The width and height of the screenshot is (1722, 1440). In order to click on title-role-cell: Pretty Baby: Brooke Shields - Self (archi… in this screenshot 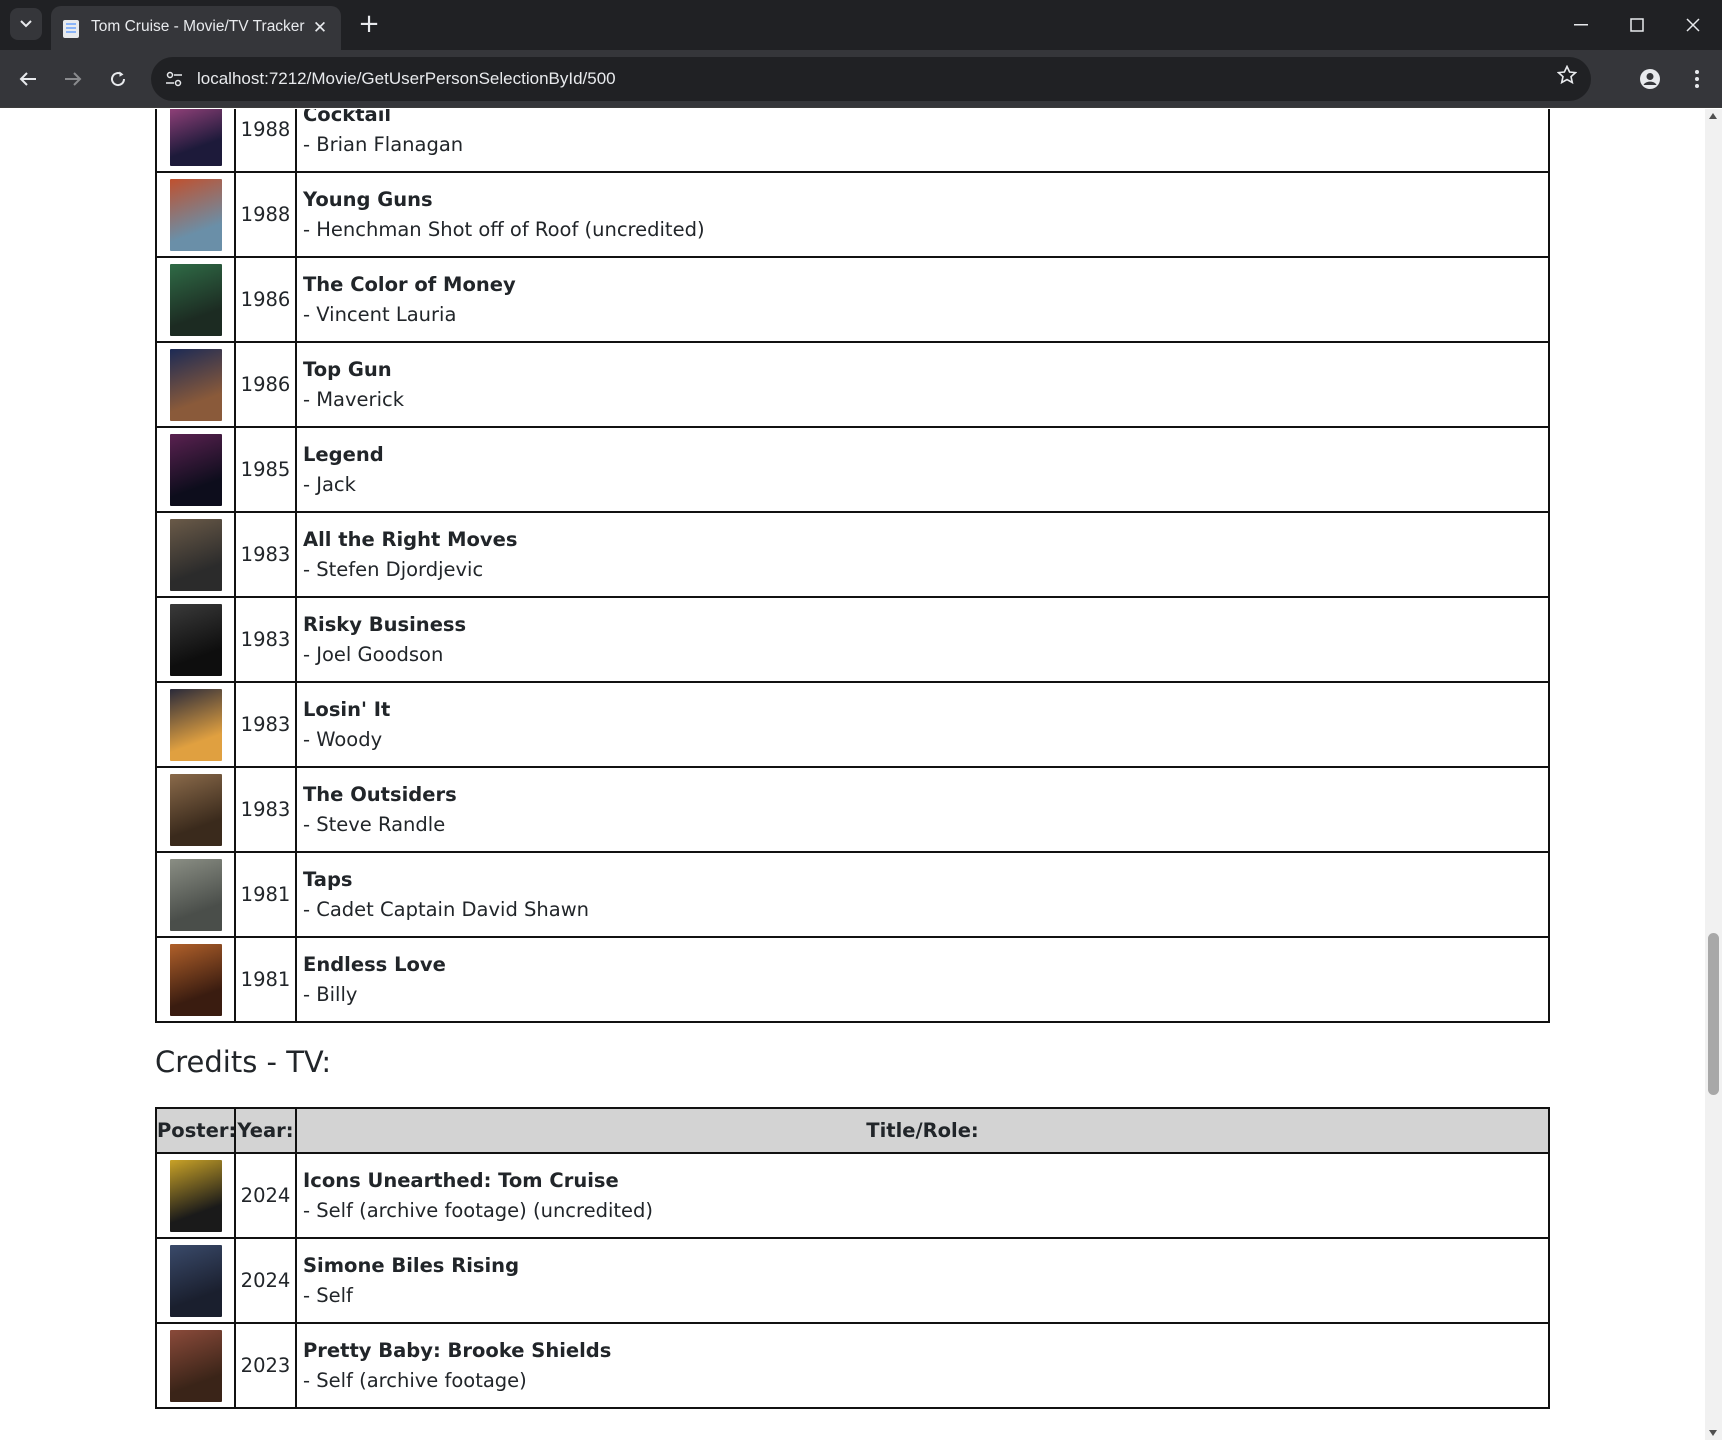, I will do `click(922, 1365)`.